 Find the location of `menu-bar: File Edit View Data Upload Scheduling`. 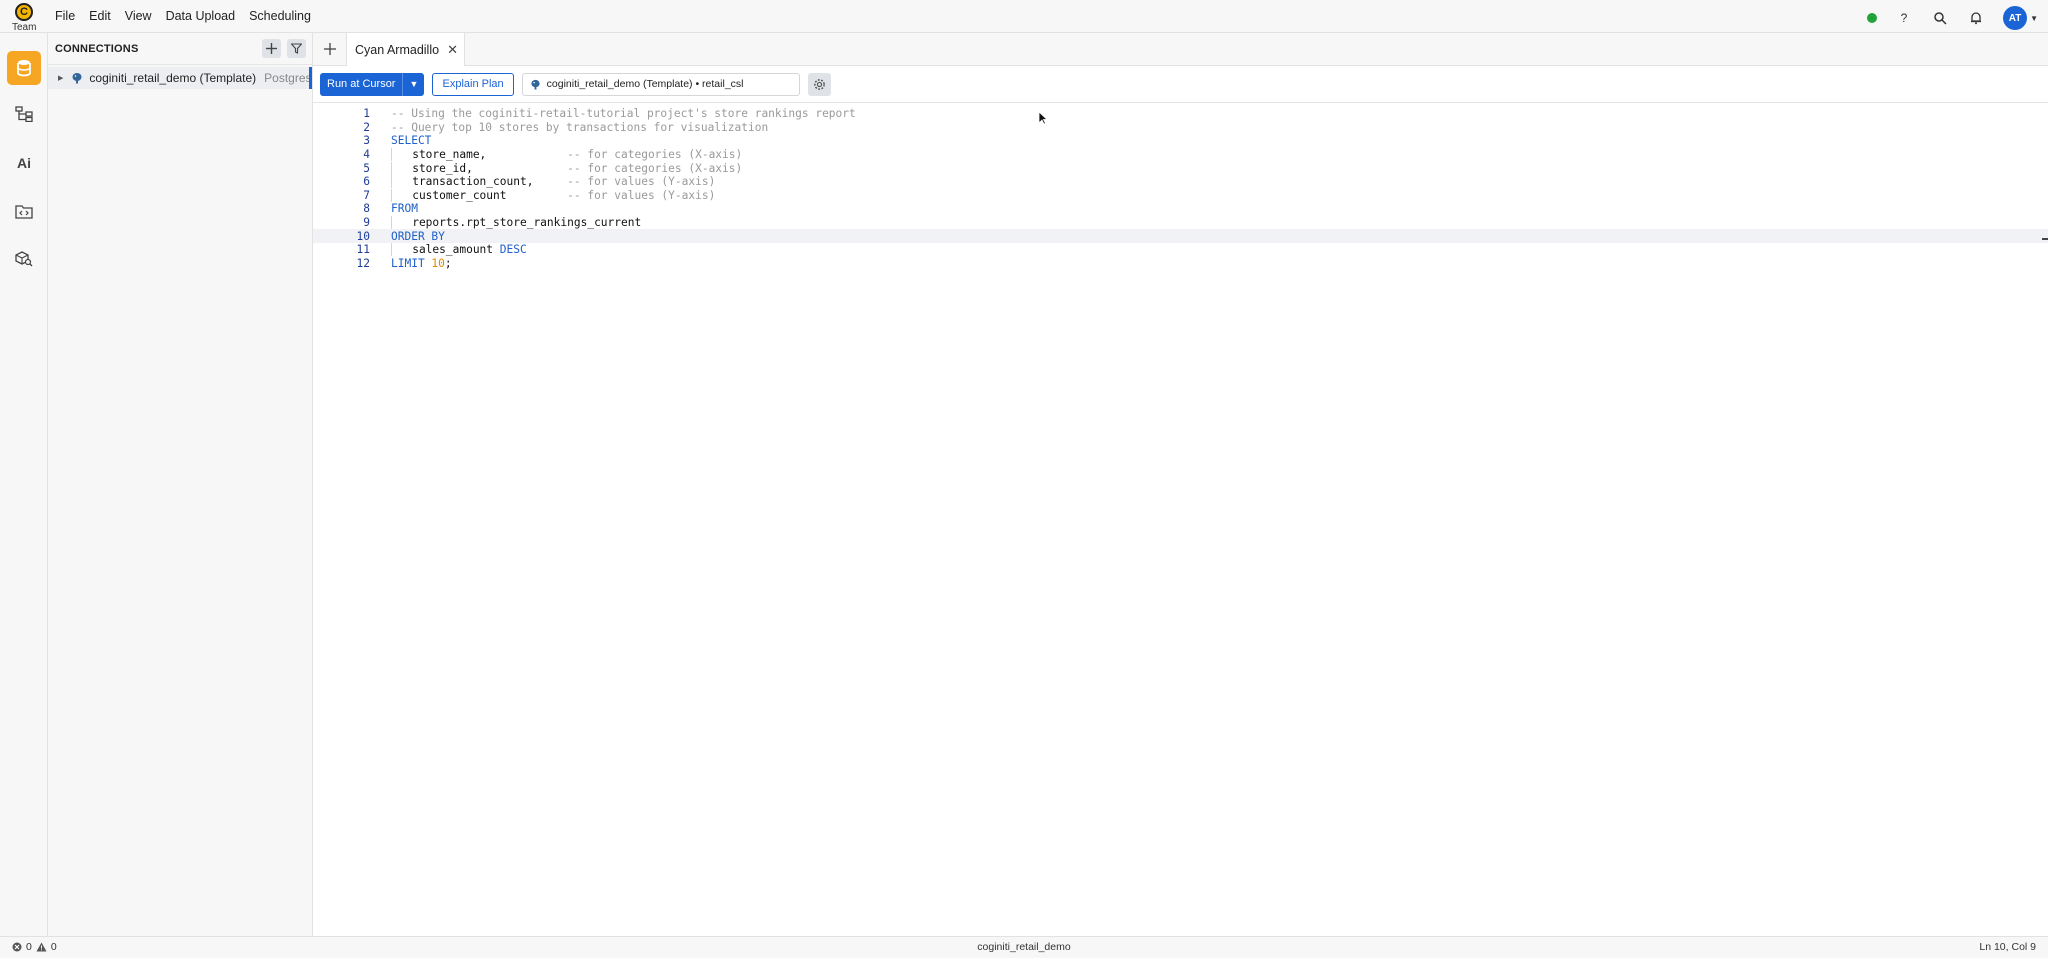

menu-bar: File Edit View Data Upload Scheduling is located at coordinates (183, 16).